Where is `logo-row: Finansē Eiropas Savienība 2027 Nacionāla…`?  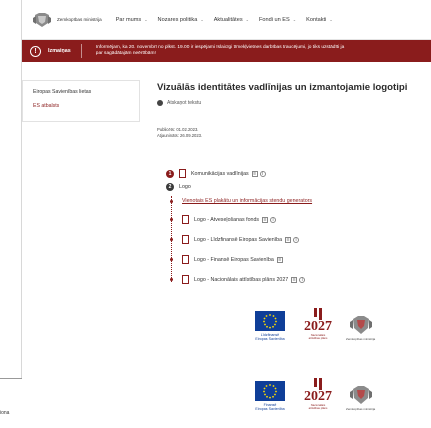
logo-row: Finansē Eiropas Savienība 2027 Nacionāla… is located at coordinates (312, 394).